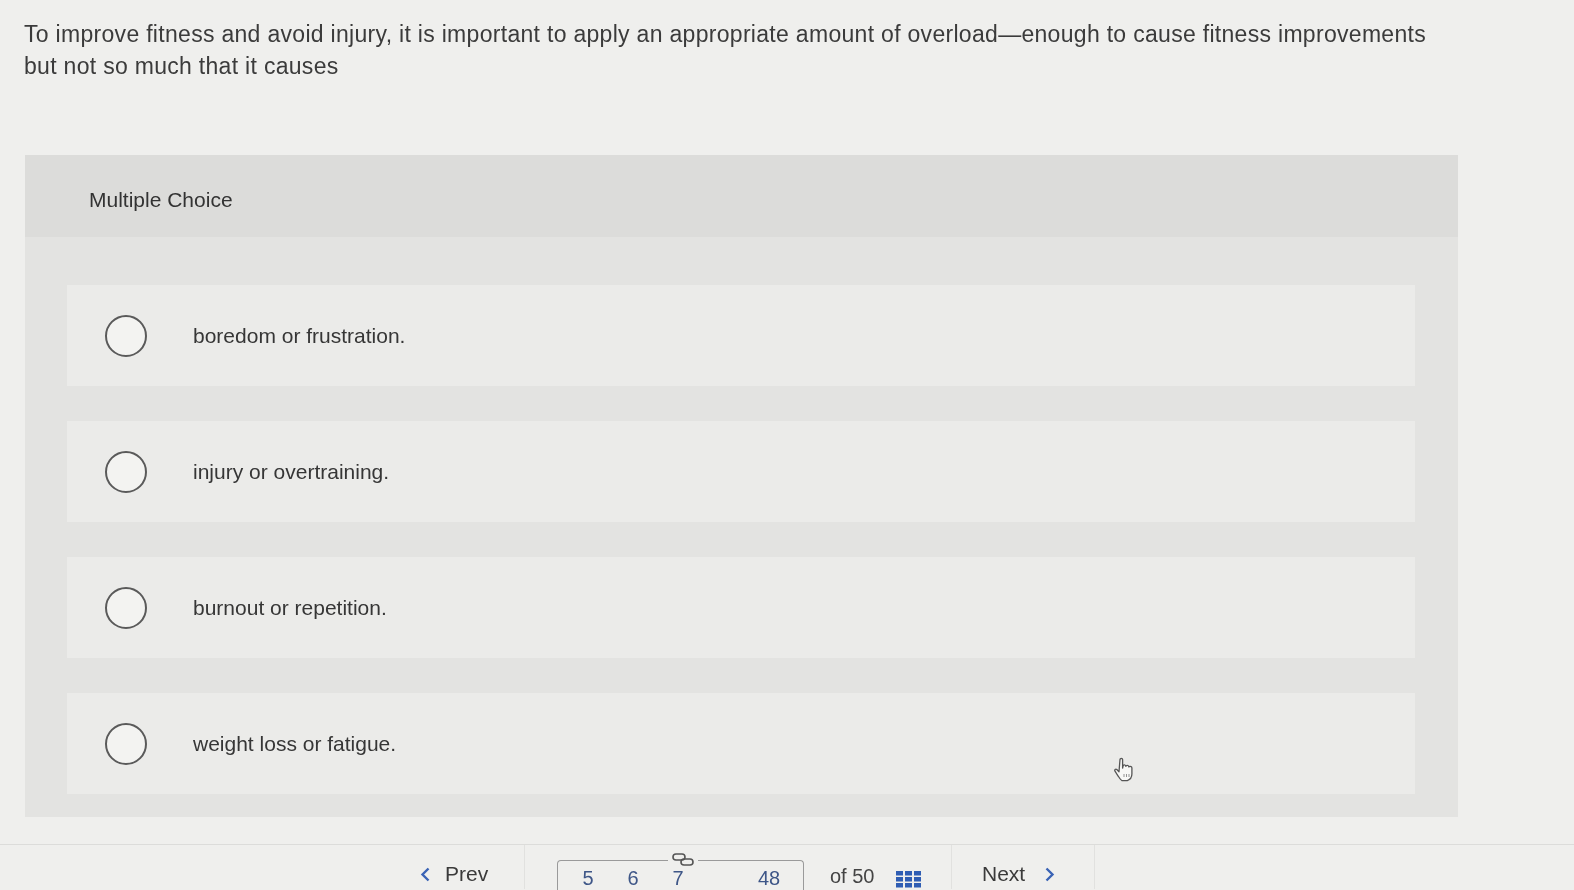  I want to click on answer-option: boredom or frustration., so click(741, 335).